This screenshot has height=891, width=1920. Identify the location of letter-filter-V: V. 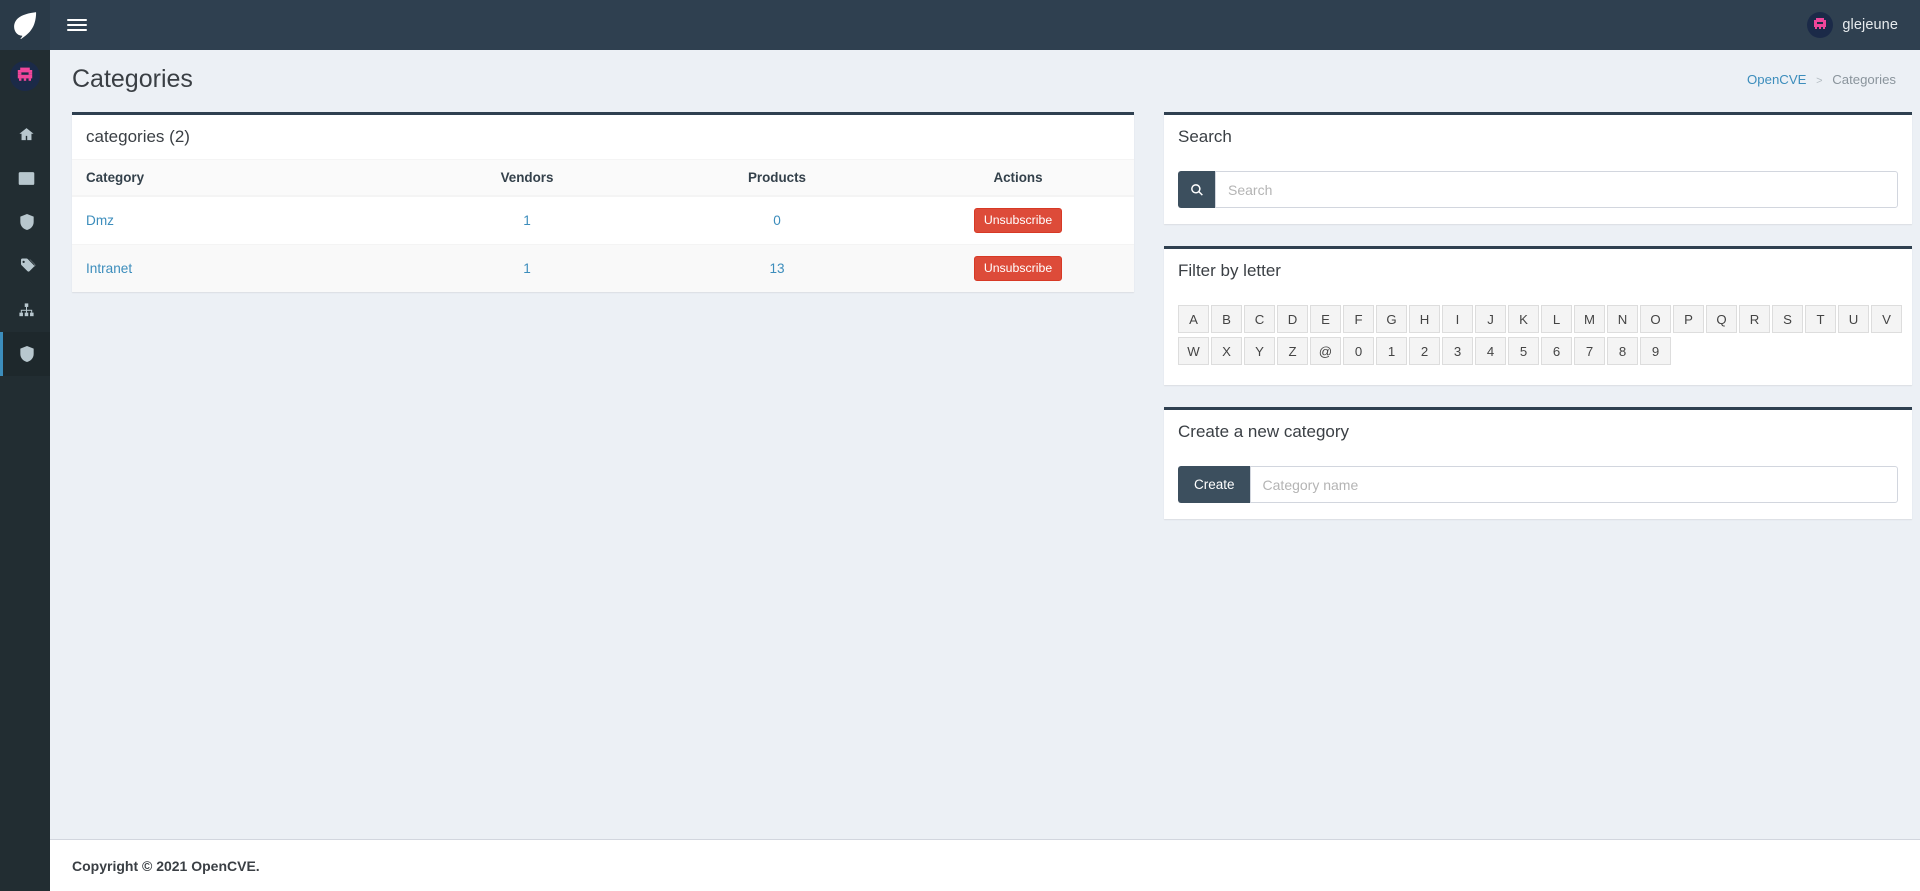
(1886, 319).